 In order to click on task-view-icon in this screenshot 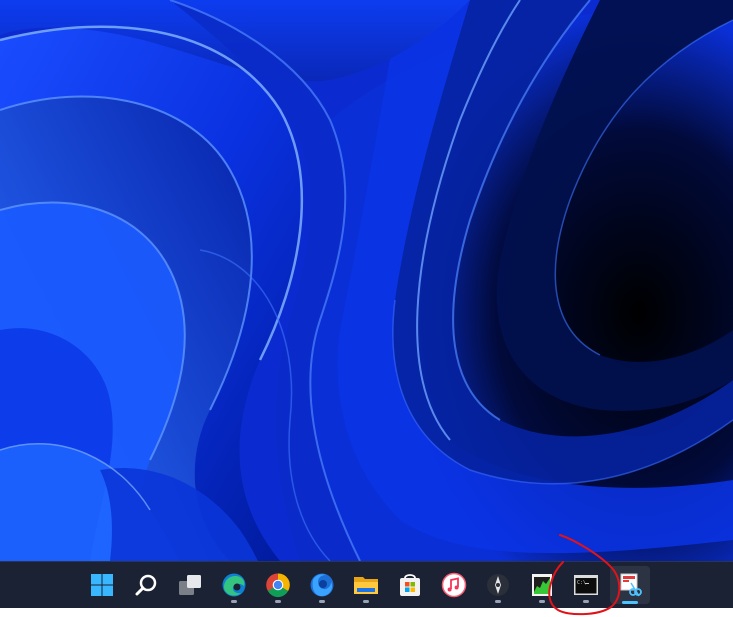, I will do `click(190, 585)`.